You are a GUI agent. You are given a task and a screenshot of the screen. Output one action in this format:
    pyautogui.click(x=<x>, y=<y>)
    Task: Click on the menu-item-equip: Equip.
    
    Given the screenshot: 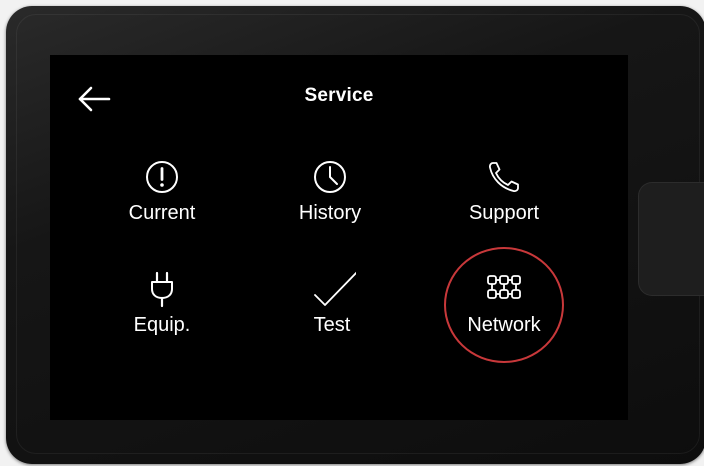 What is the action you would take?
    pyautogui.click(x=162, y=314)
    